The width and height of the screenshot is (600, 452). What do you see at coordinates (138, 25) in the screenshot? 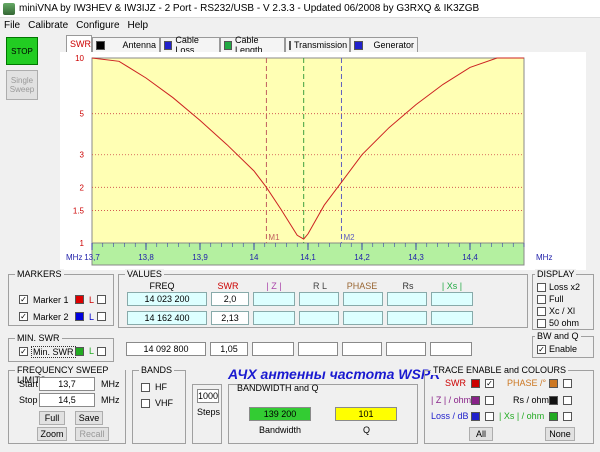
I see `menu-help: Help` at bounding box center [138, 25].